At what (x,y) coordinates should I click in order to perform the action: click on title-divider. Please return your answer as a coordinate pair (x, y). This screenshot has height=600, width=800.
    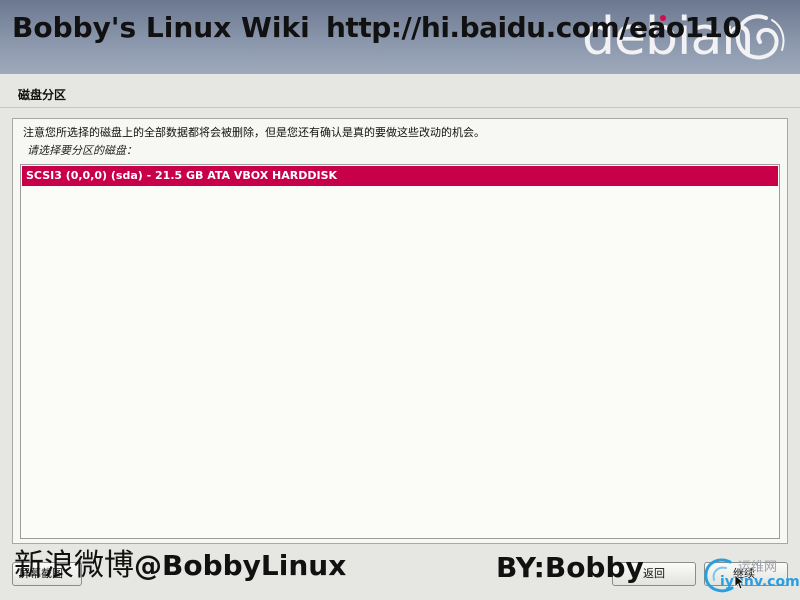
    Looking at the image, I should click on (400, 107).